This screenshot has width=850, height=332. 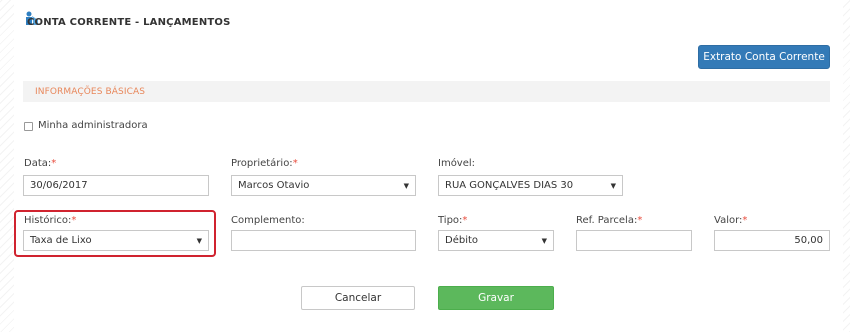 What do you see at coordinates (129, 22) in the screenshot?
I see `page-title: CONTA CORRENTE - LANÇAMENTOS` at bounding box center [129, 22].